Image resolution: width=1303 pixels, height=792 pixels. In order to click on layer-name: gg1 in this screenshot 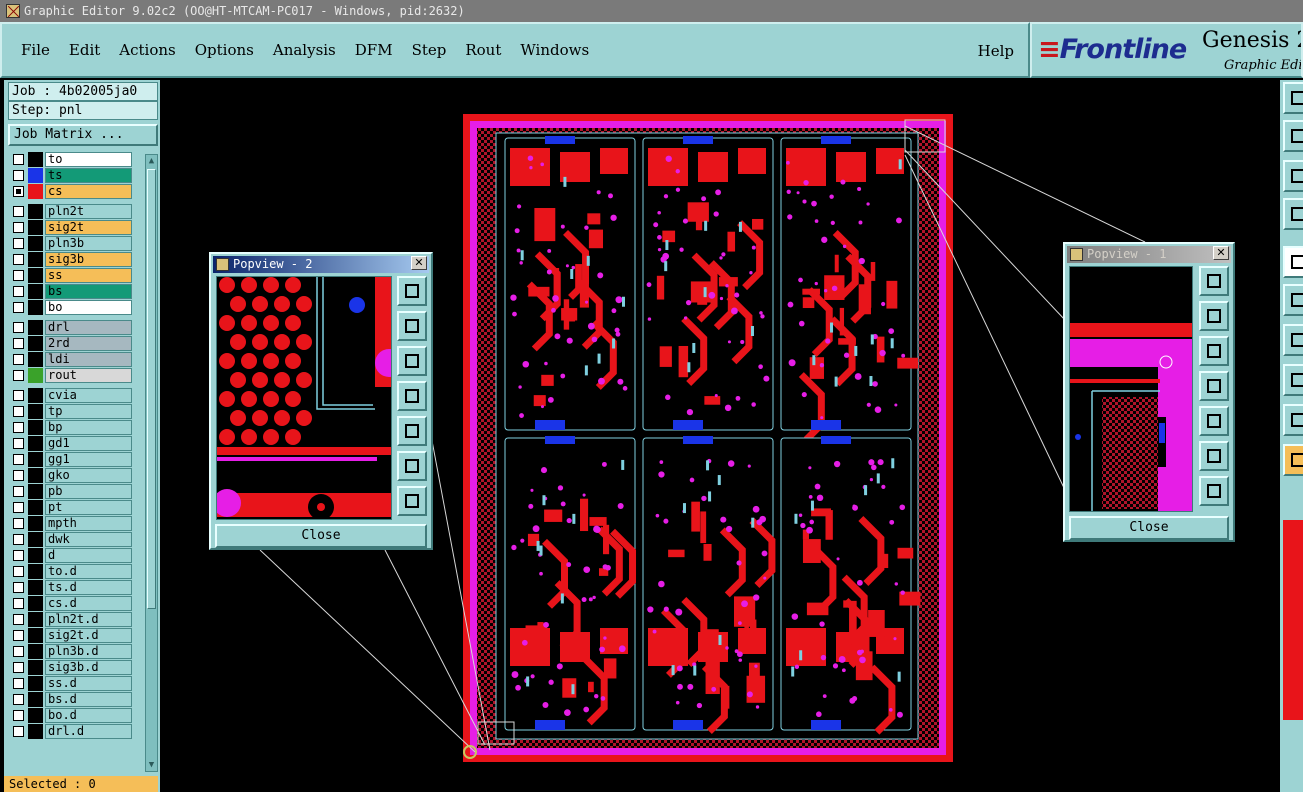, I will do `click(88, 459)`.